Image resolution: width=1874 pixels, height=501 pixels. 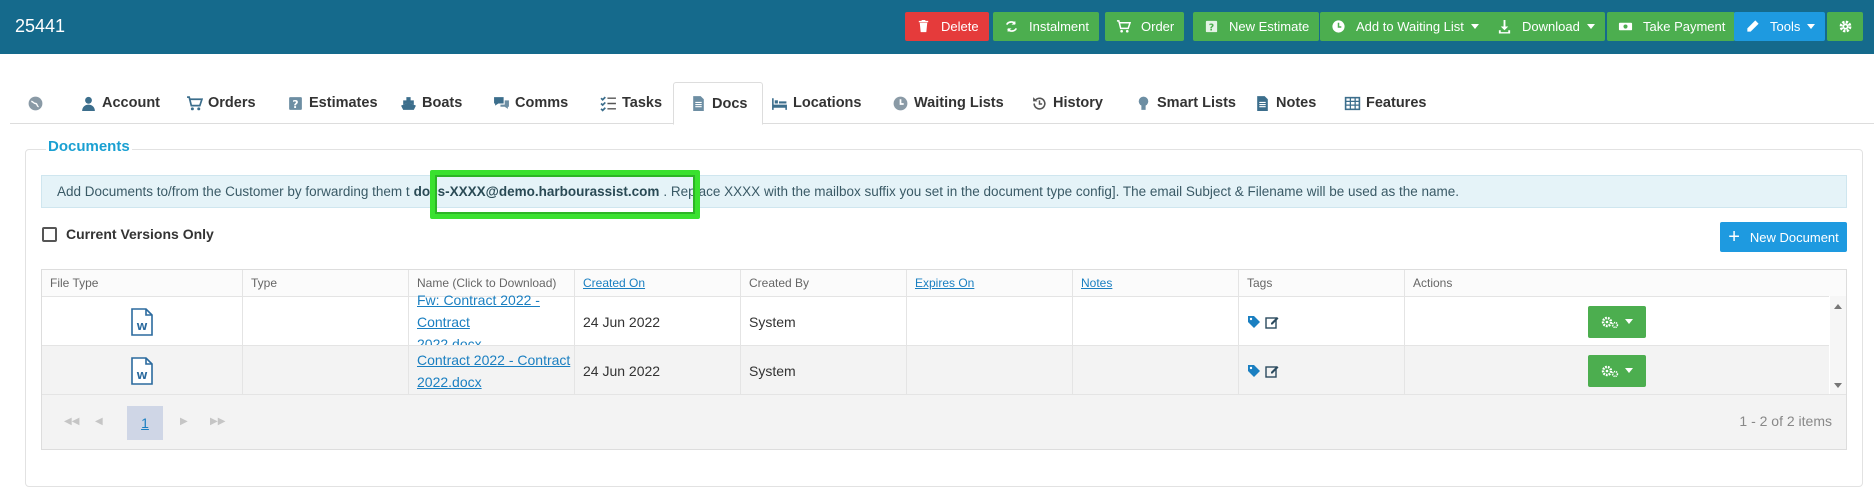 I want to click on tab-estimates: ? Estimates, so click(x=332, y=103).